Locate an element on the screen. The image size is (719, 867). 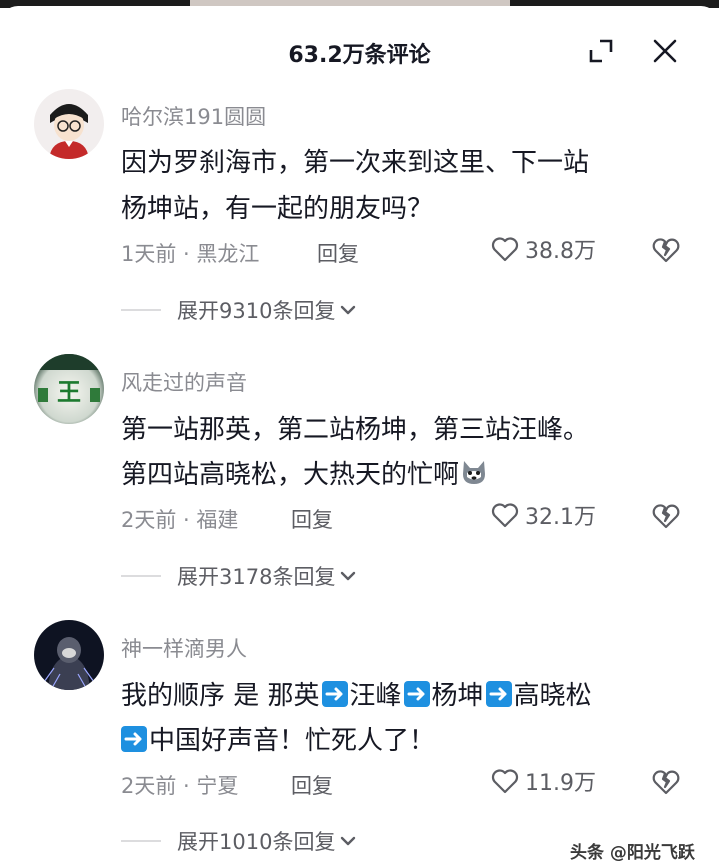
comment-text-line: 第四站高晓松，大热天的忙啊 is located at coordinates (305, 472).